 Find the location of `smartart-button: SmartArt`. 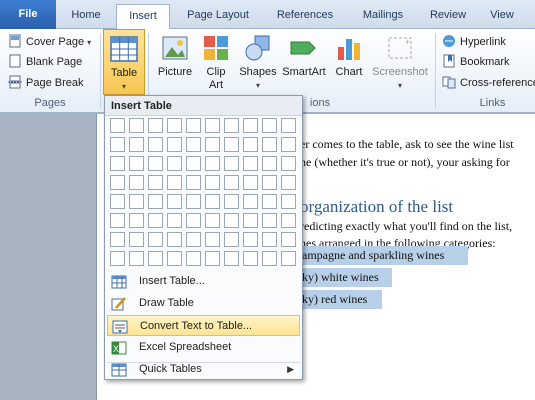

smartart-button: SmartArt is located at coordinates (304, 62).